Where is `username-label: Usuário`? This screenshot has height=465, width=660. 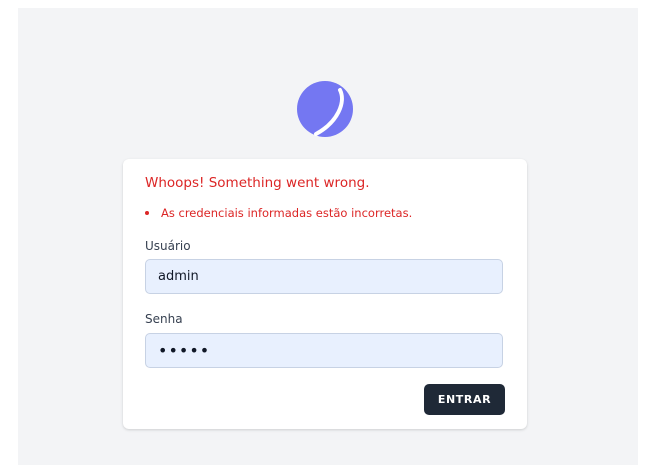 username-label: Usuário is located at coordinates (168, 246).